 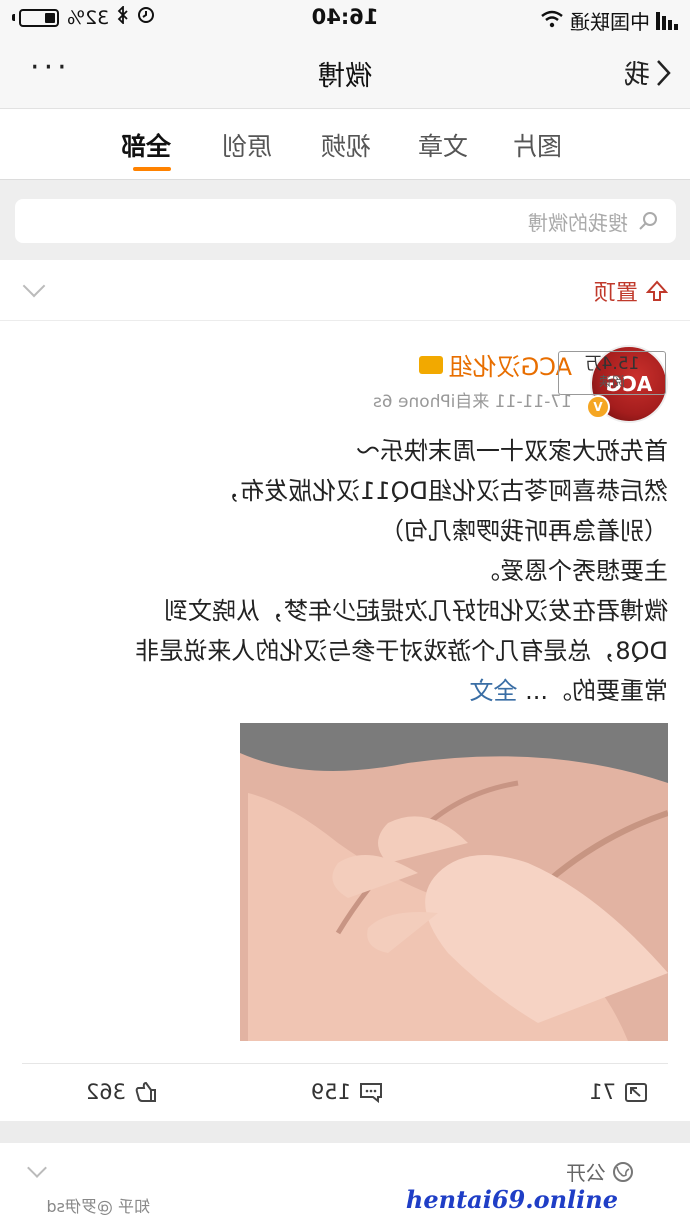 I want to click on battery-percent: 32%, so click(x=88, y=17).